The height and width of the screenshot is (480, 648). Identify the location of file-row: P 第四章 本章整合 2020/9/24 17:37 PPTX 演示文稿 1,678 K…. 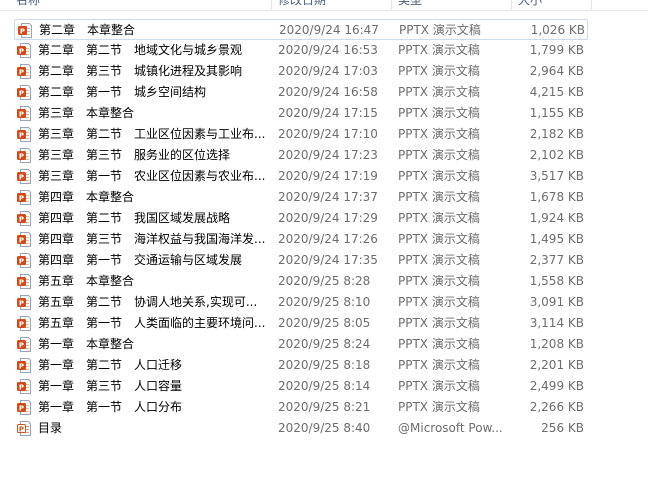
(301, 197).